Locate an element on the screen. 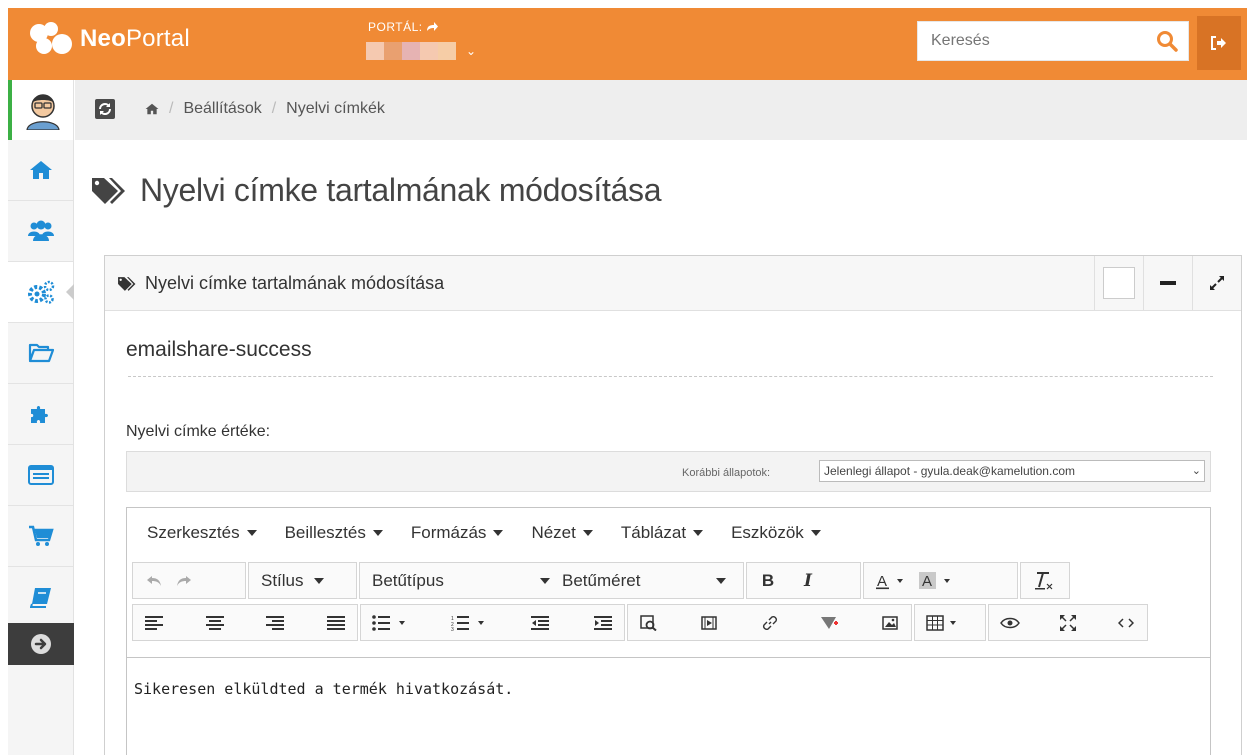 The width and height of the screenshot is (1255, 755). sign-out-icon is located at coordinates (1218, 43).